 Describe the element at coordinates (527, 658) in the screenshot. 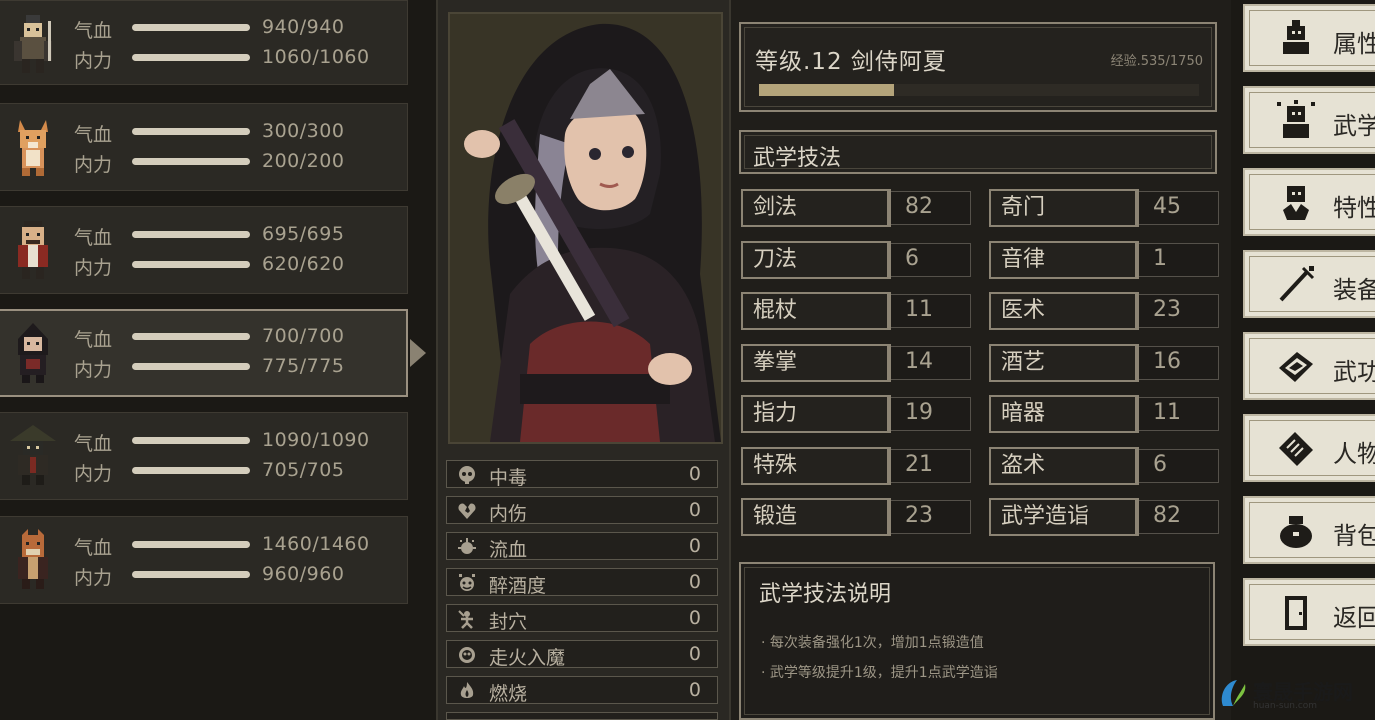

I see `status-name: 走火入魔` at that location.